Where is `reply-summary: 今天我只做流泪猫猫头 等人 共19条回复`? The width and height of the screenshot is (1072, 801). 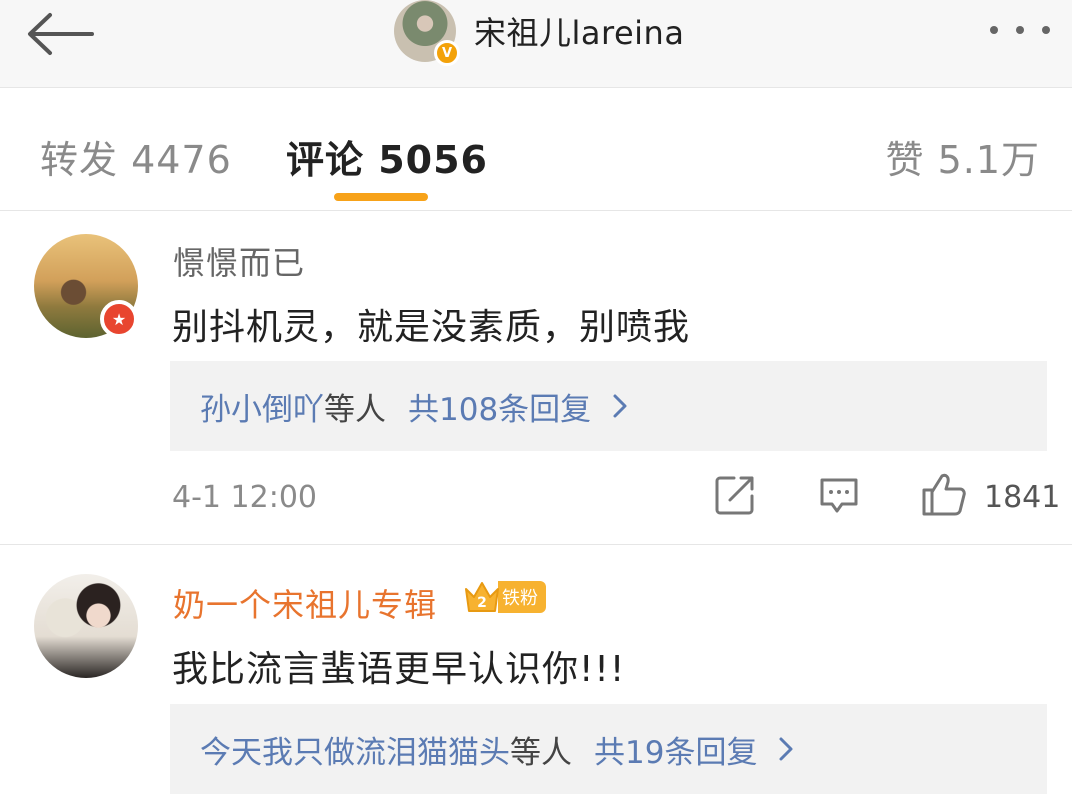
reply-summary: 今天我只做流泪猫猫头 等人 共19条回复 is located at coordinates (608, 749).